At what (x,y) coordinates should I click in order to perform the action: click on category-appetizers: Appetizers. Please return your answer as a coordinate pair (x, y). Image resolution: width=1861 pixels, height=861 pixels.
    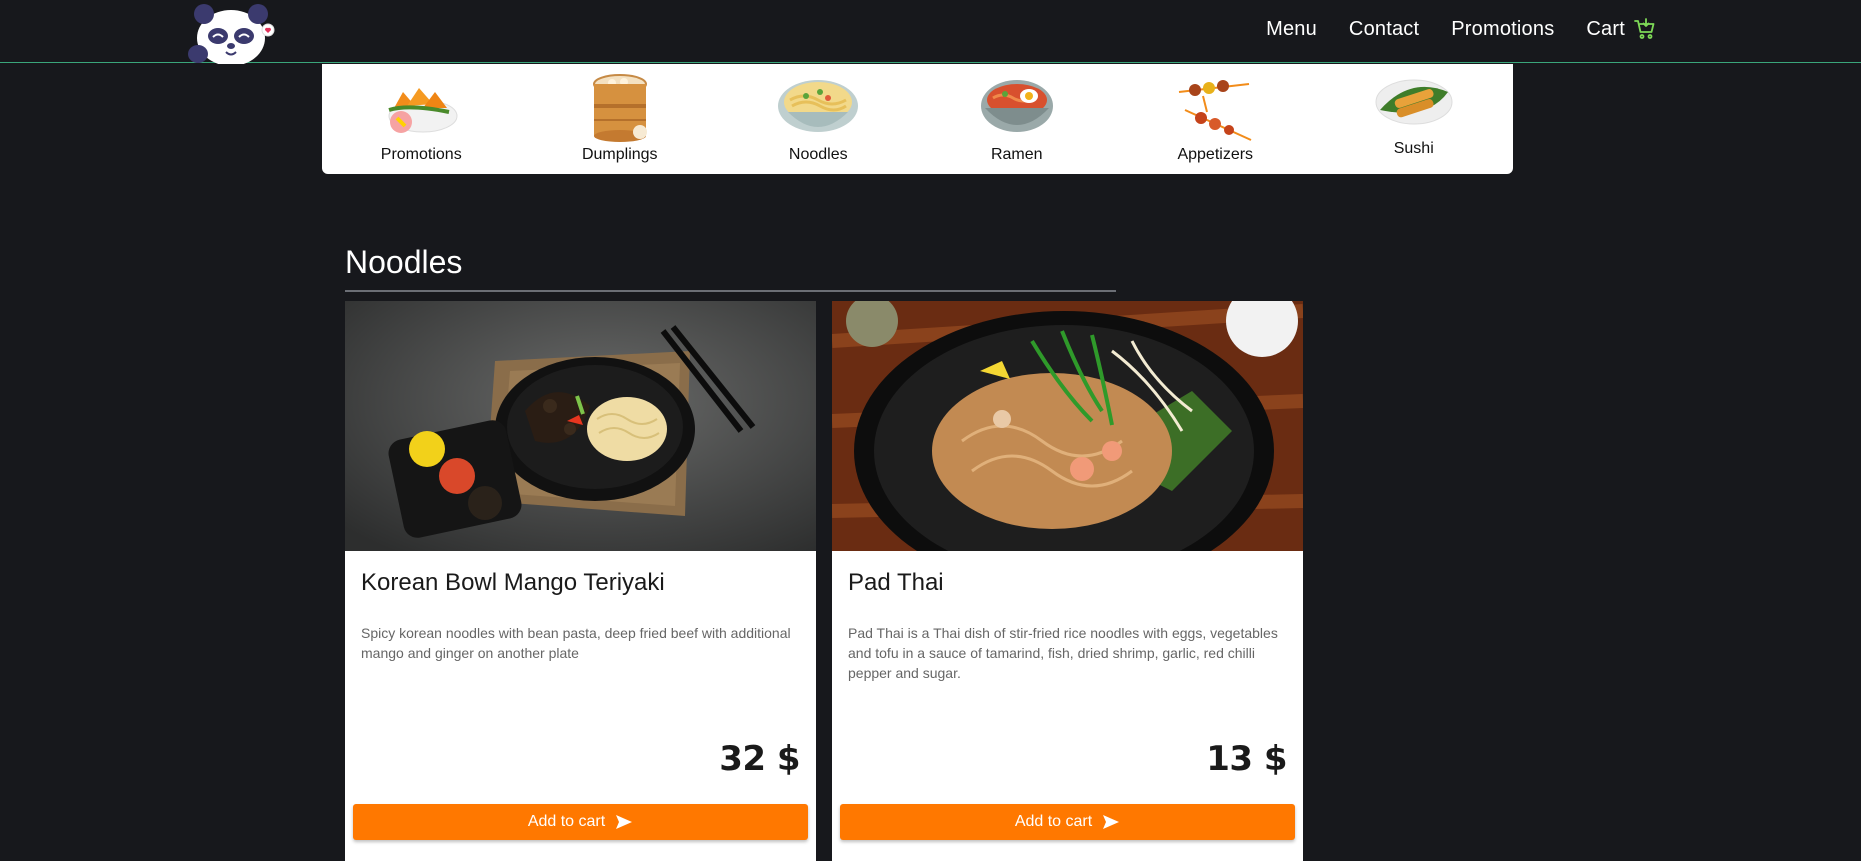
    Looking at the image, I should click on (1215, 119).